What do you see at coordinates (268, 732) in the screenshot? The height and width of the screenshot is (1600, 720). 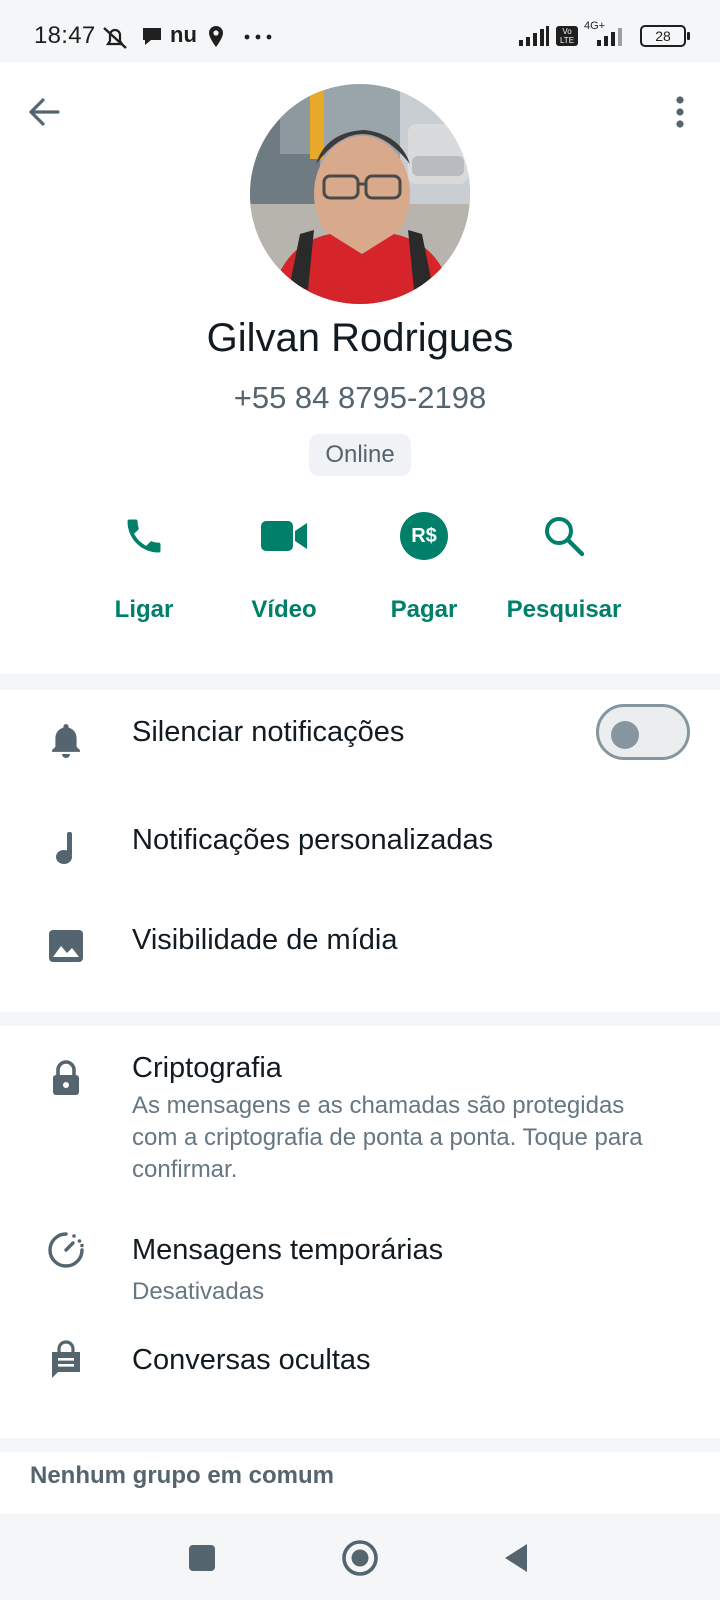 I see `mute-notifications-label: Silenciar notificações` at bounding box center [268, 732].